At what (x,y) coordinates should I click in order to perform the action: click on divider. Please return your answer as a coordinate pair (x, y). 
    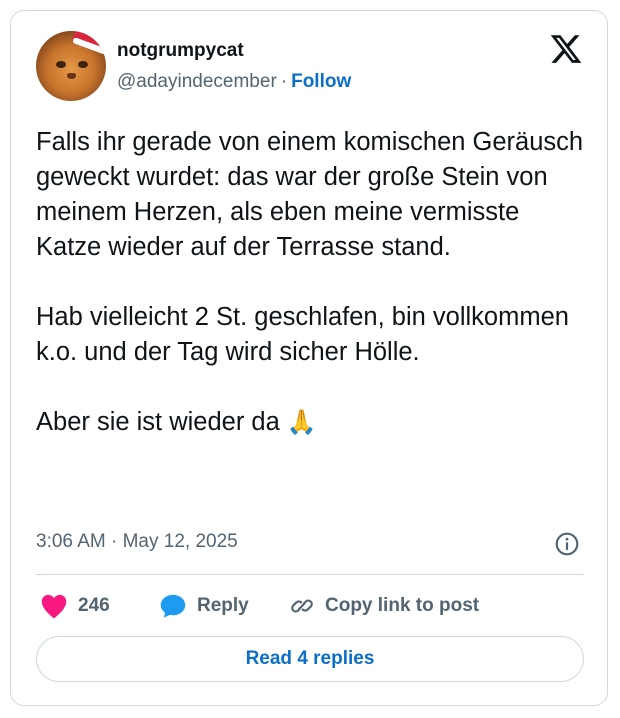
    Looking at the image, I should click on (310, 574).